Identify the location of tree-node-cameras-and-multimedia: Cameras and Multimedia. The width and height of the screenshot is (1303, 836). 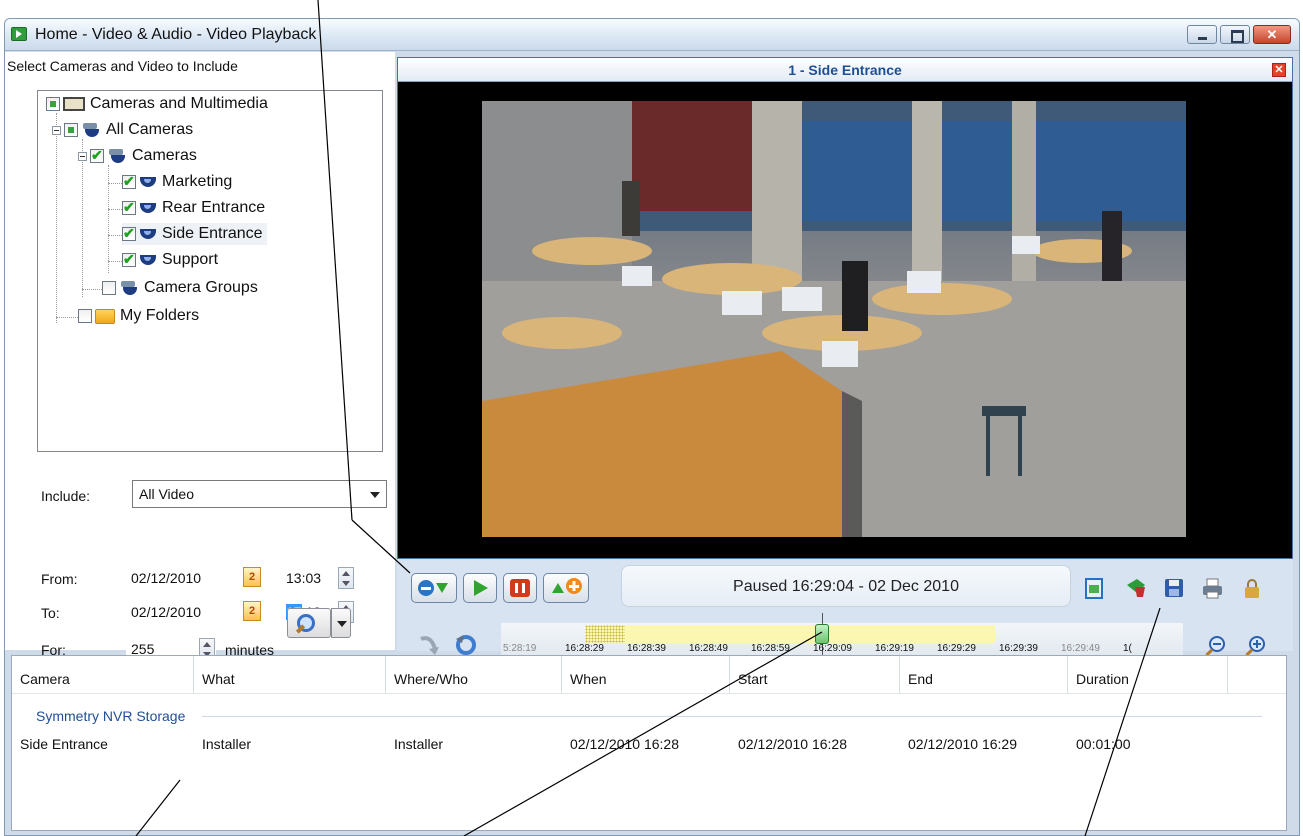
(157, 104).